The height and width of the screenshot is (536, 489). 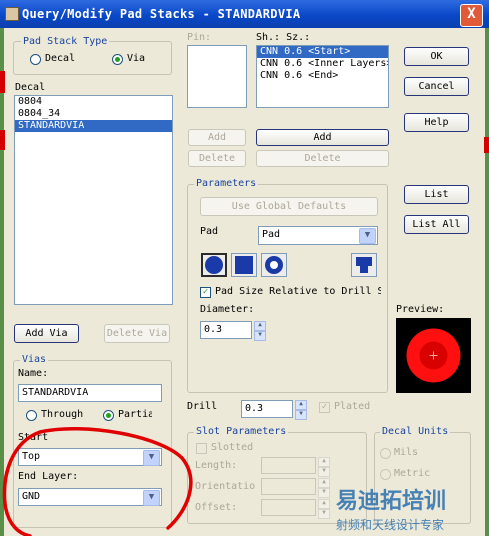 I want to click on help-button: Help, so click(x=436, y=122).